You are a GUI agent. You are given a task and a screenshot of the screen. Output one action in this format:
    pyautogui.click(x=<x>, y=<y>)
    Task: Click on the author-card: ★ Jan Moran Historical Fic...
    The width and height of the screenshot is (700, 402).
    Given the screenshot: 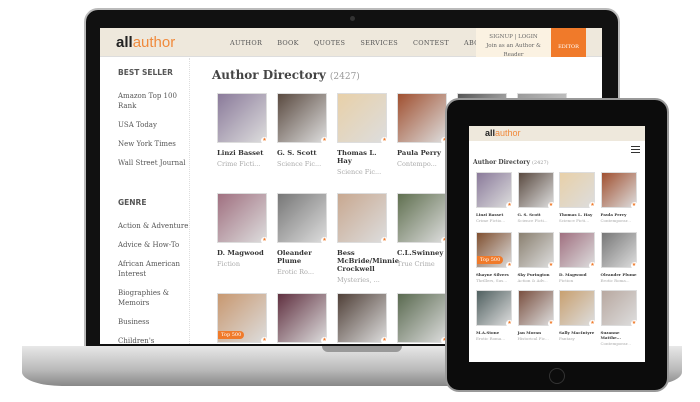 What is the action you would take?
    pyautogui.click(x=536, y=315)
    